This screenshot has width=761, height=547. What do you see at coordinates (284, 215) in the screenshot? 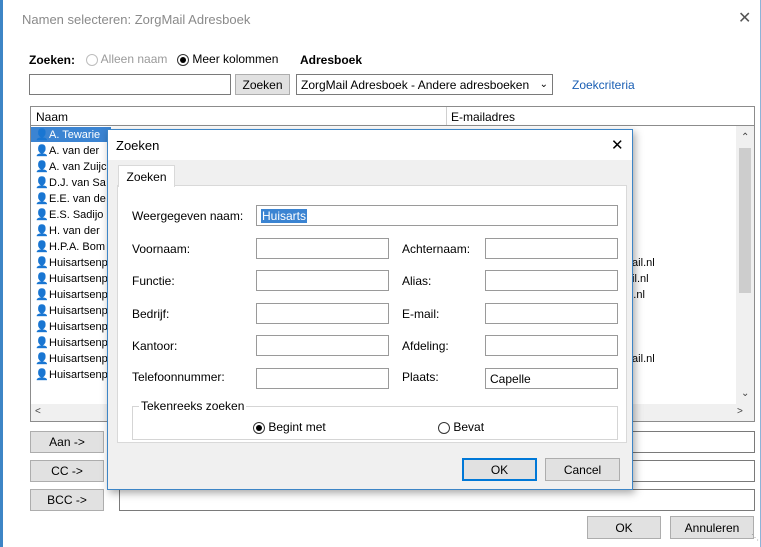
I see `display-name-value: Huisarts` at bounding box center [284, 215].